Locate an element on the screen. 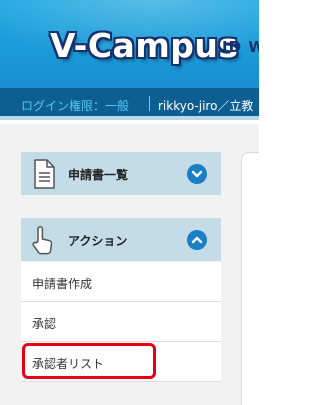 The image size is (320, 405). menu-item-create-application: 申請書作成 is located at coordinates (121, 282).